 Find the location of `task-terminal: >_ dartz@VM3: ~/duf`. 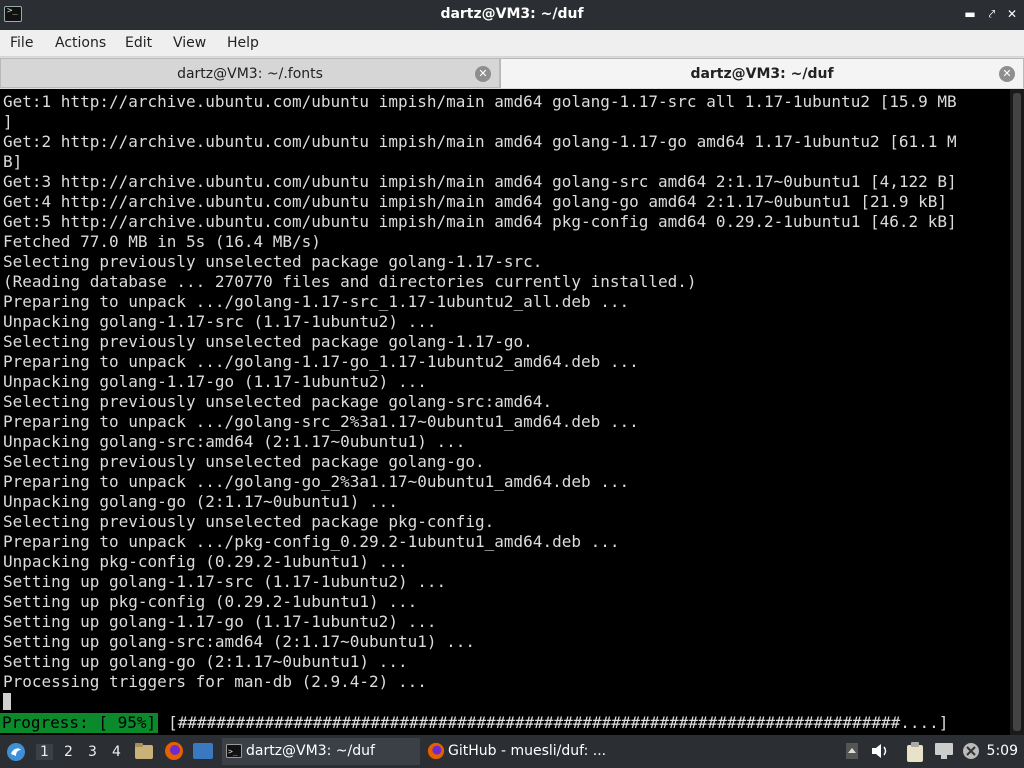

task-terminal: >_ dartz@VM3: ~/duf is located at coordinates (321, 751).